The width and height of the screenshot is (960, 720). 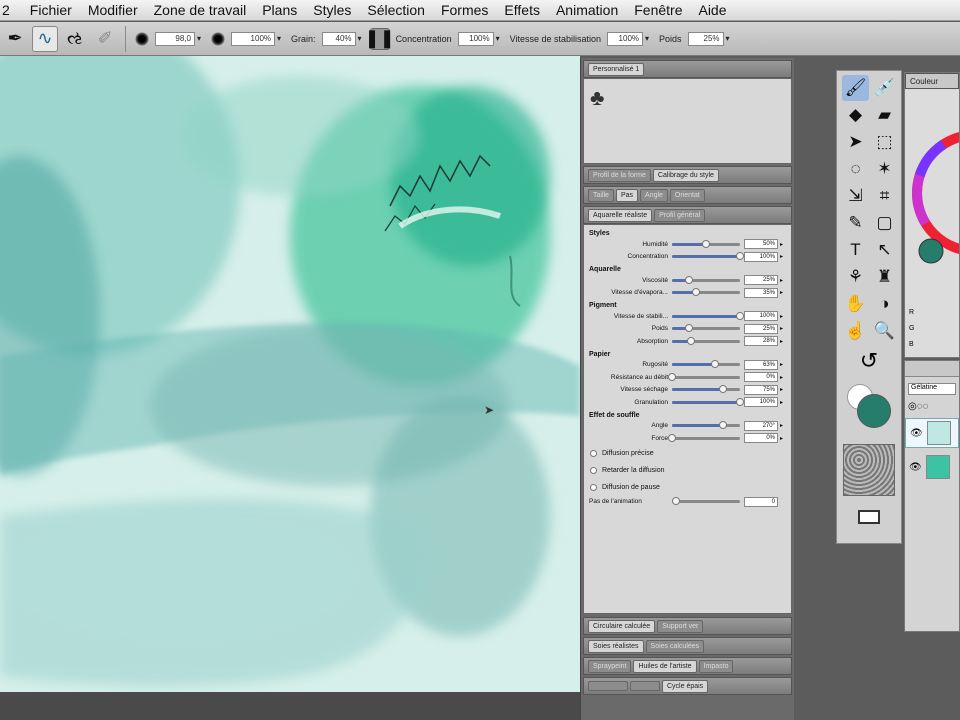 I want to click on arrow-icon: ➤, so click(x=855, y=142).